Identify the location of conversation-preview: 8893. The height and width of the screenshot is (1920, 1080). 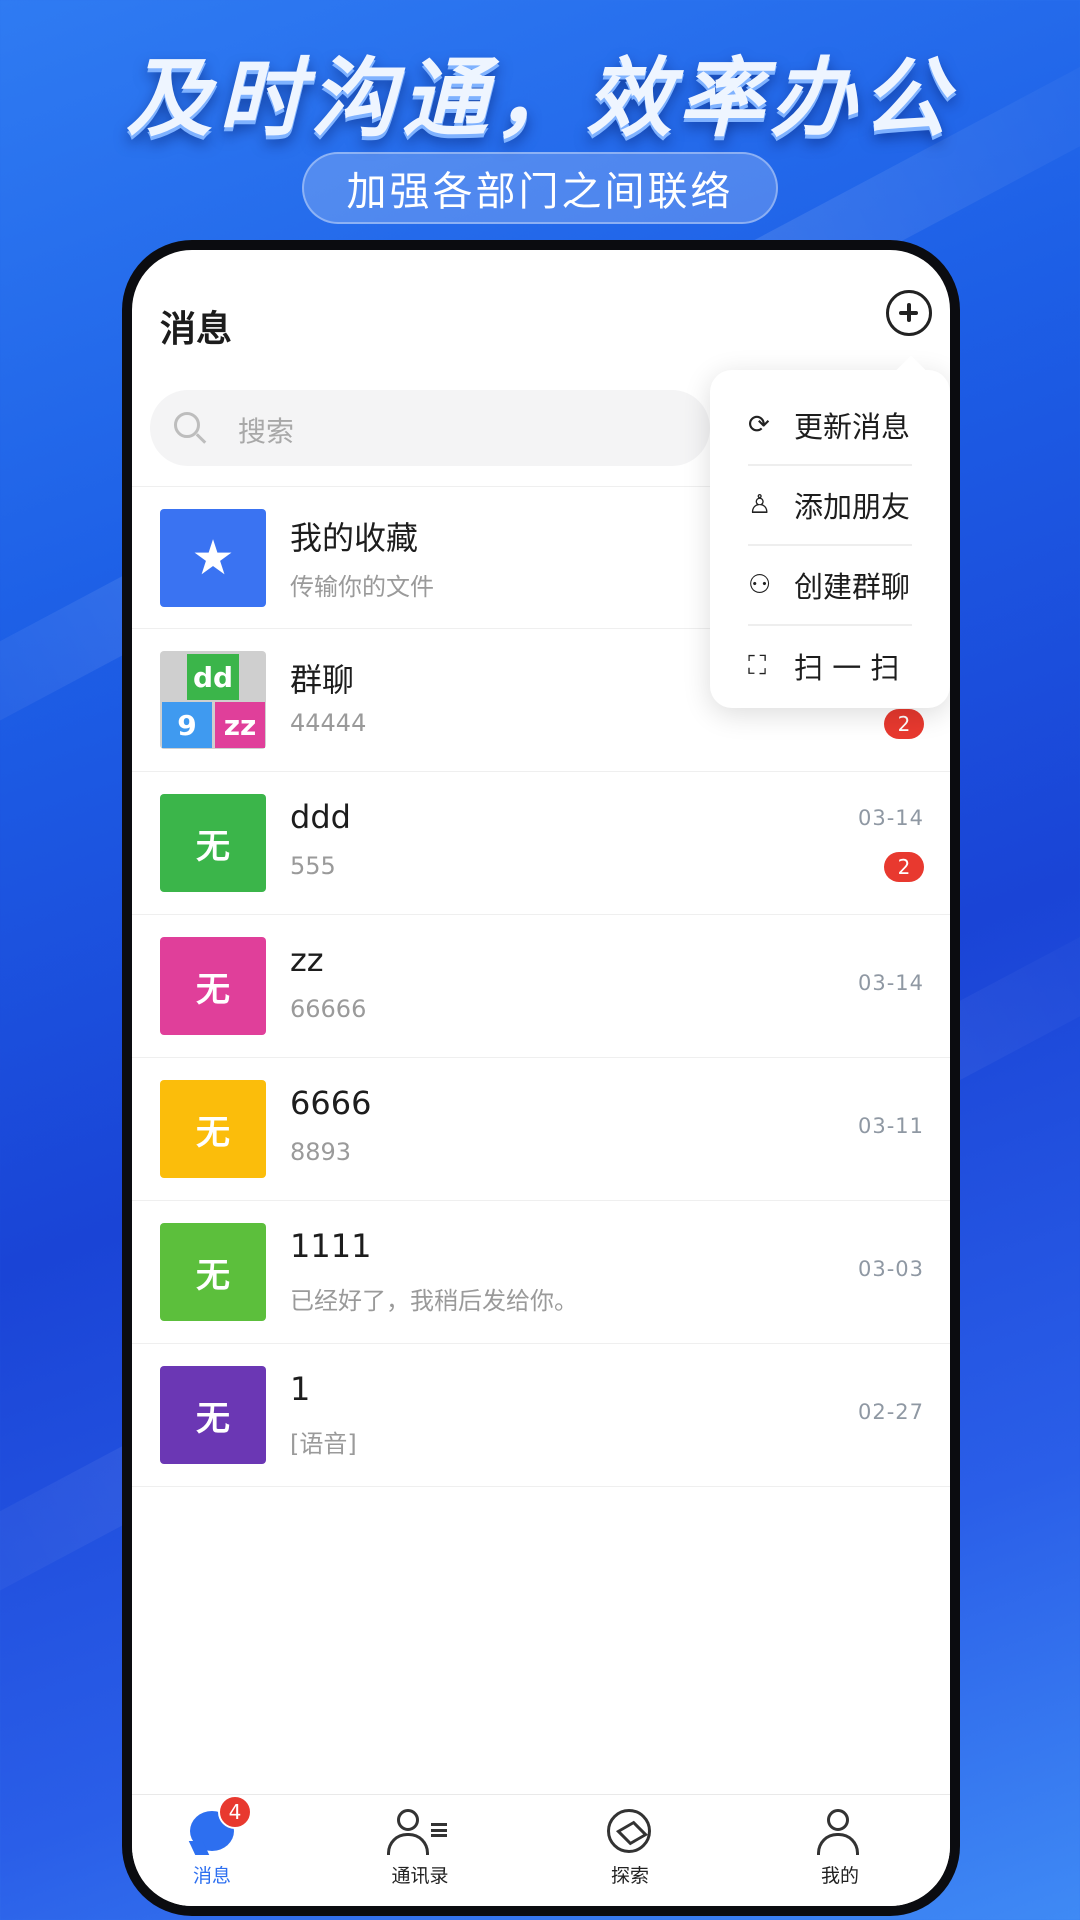
(321, 1152).